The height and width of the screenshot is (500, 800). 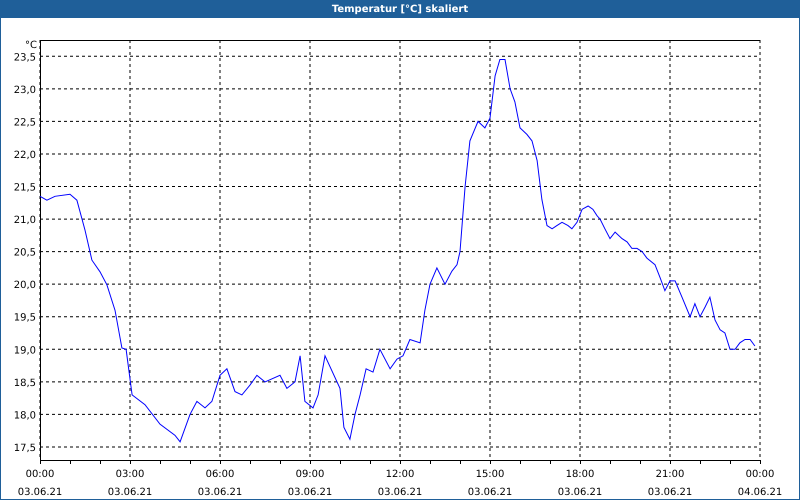 I want to click on window-title: Temperatur [°C] skaliert, so click(x=400, y=9).